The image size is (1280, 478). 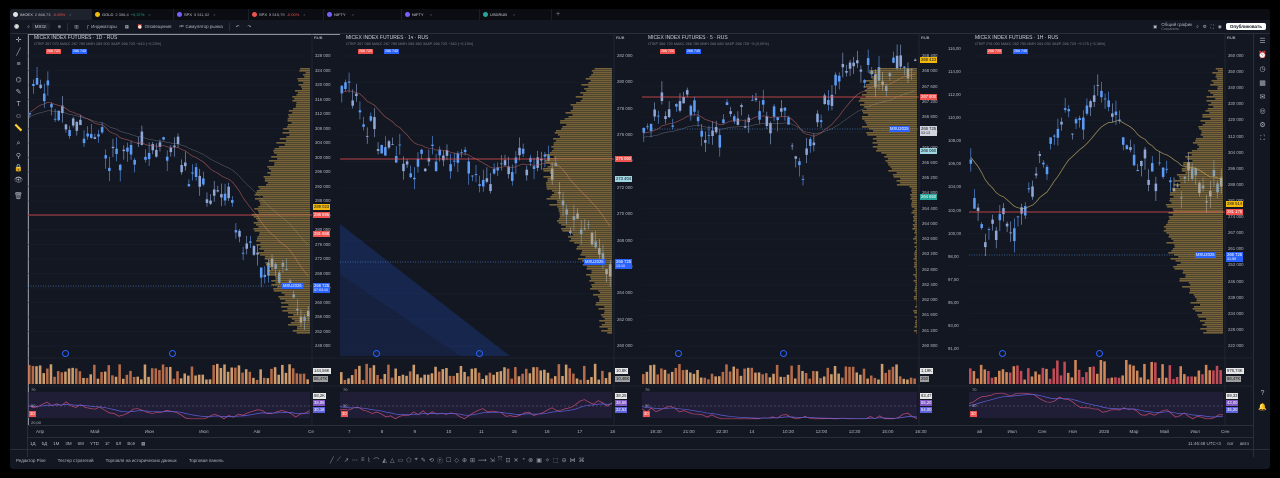 I want to click on clock-icon: ◷, so click(x=1262, y=69).